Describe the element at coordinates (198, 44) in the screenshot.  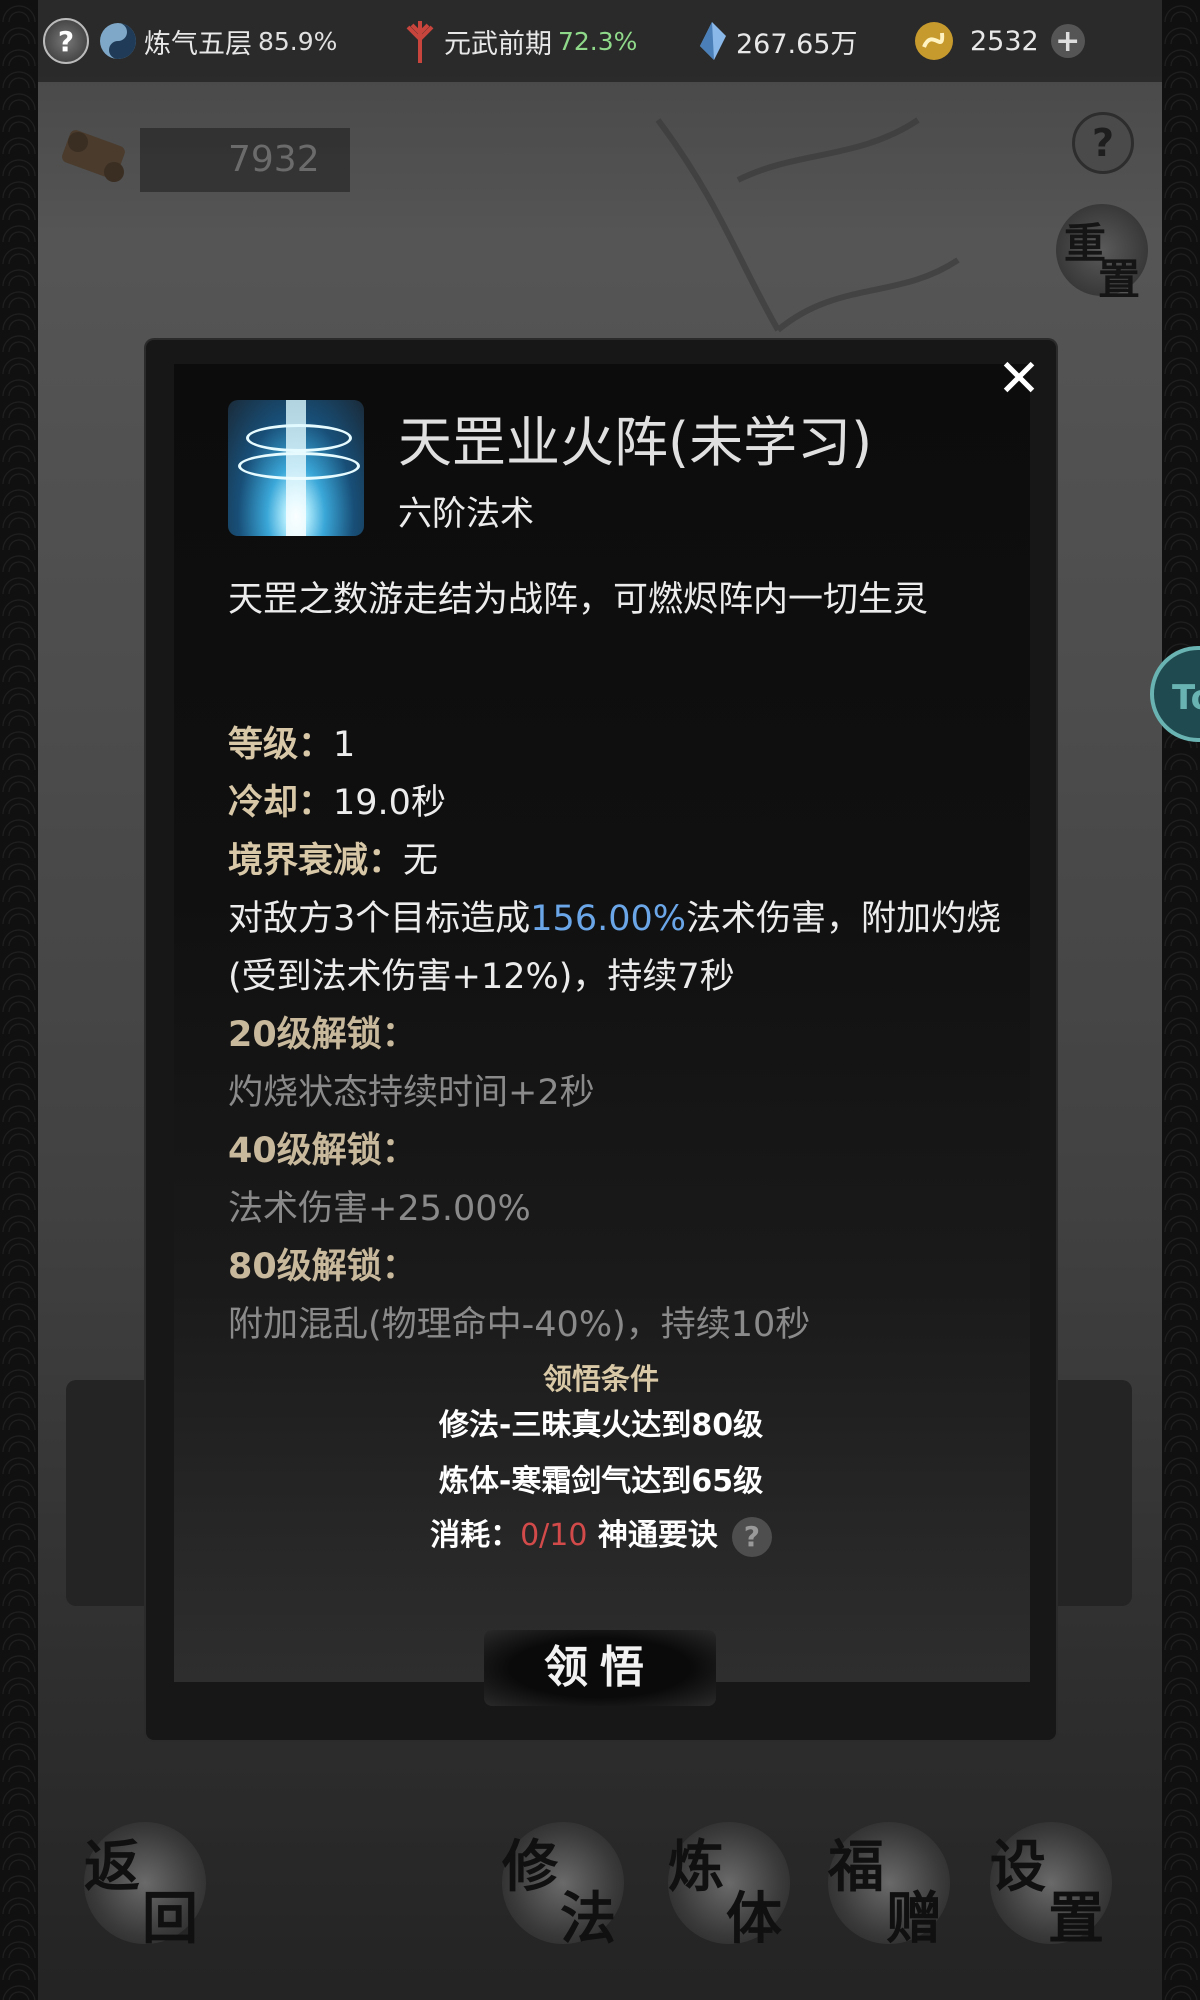
I see `realm-label: 炼气五层` at that location.